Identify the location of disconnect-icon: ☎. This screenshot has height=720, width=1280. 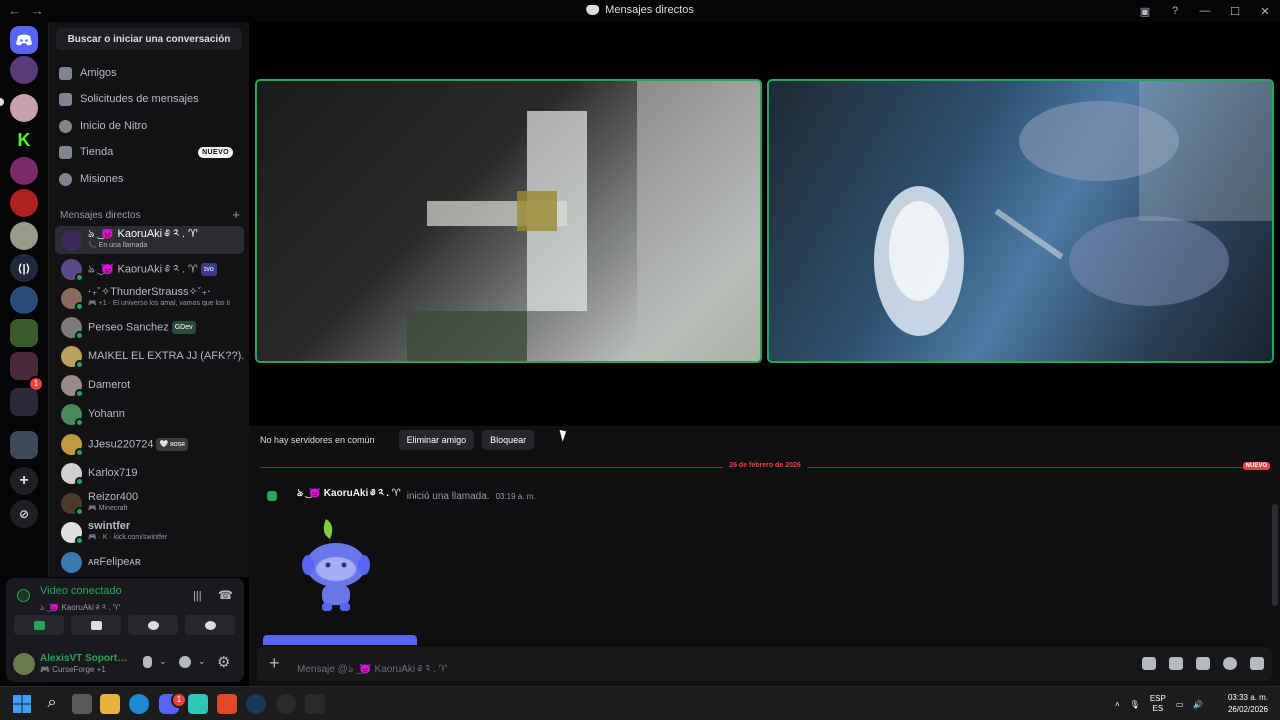
(225, 595).